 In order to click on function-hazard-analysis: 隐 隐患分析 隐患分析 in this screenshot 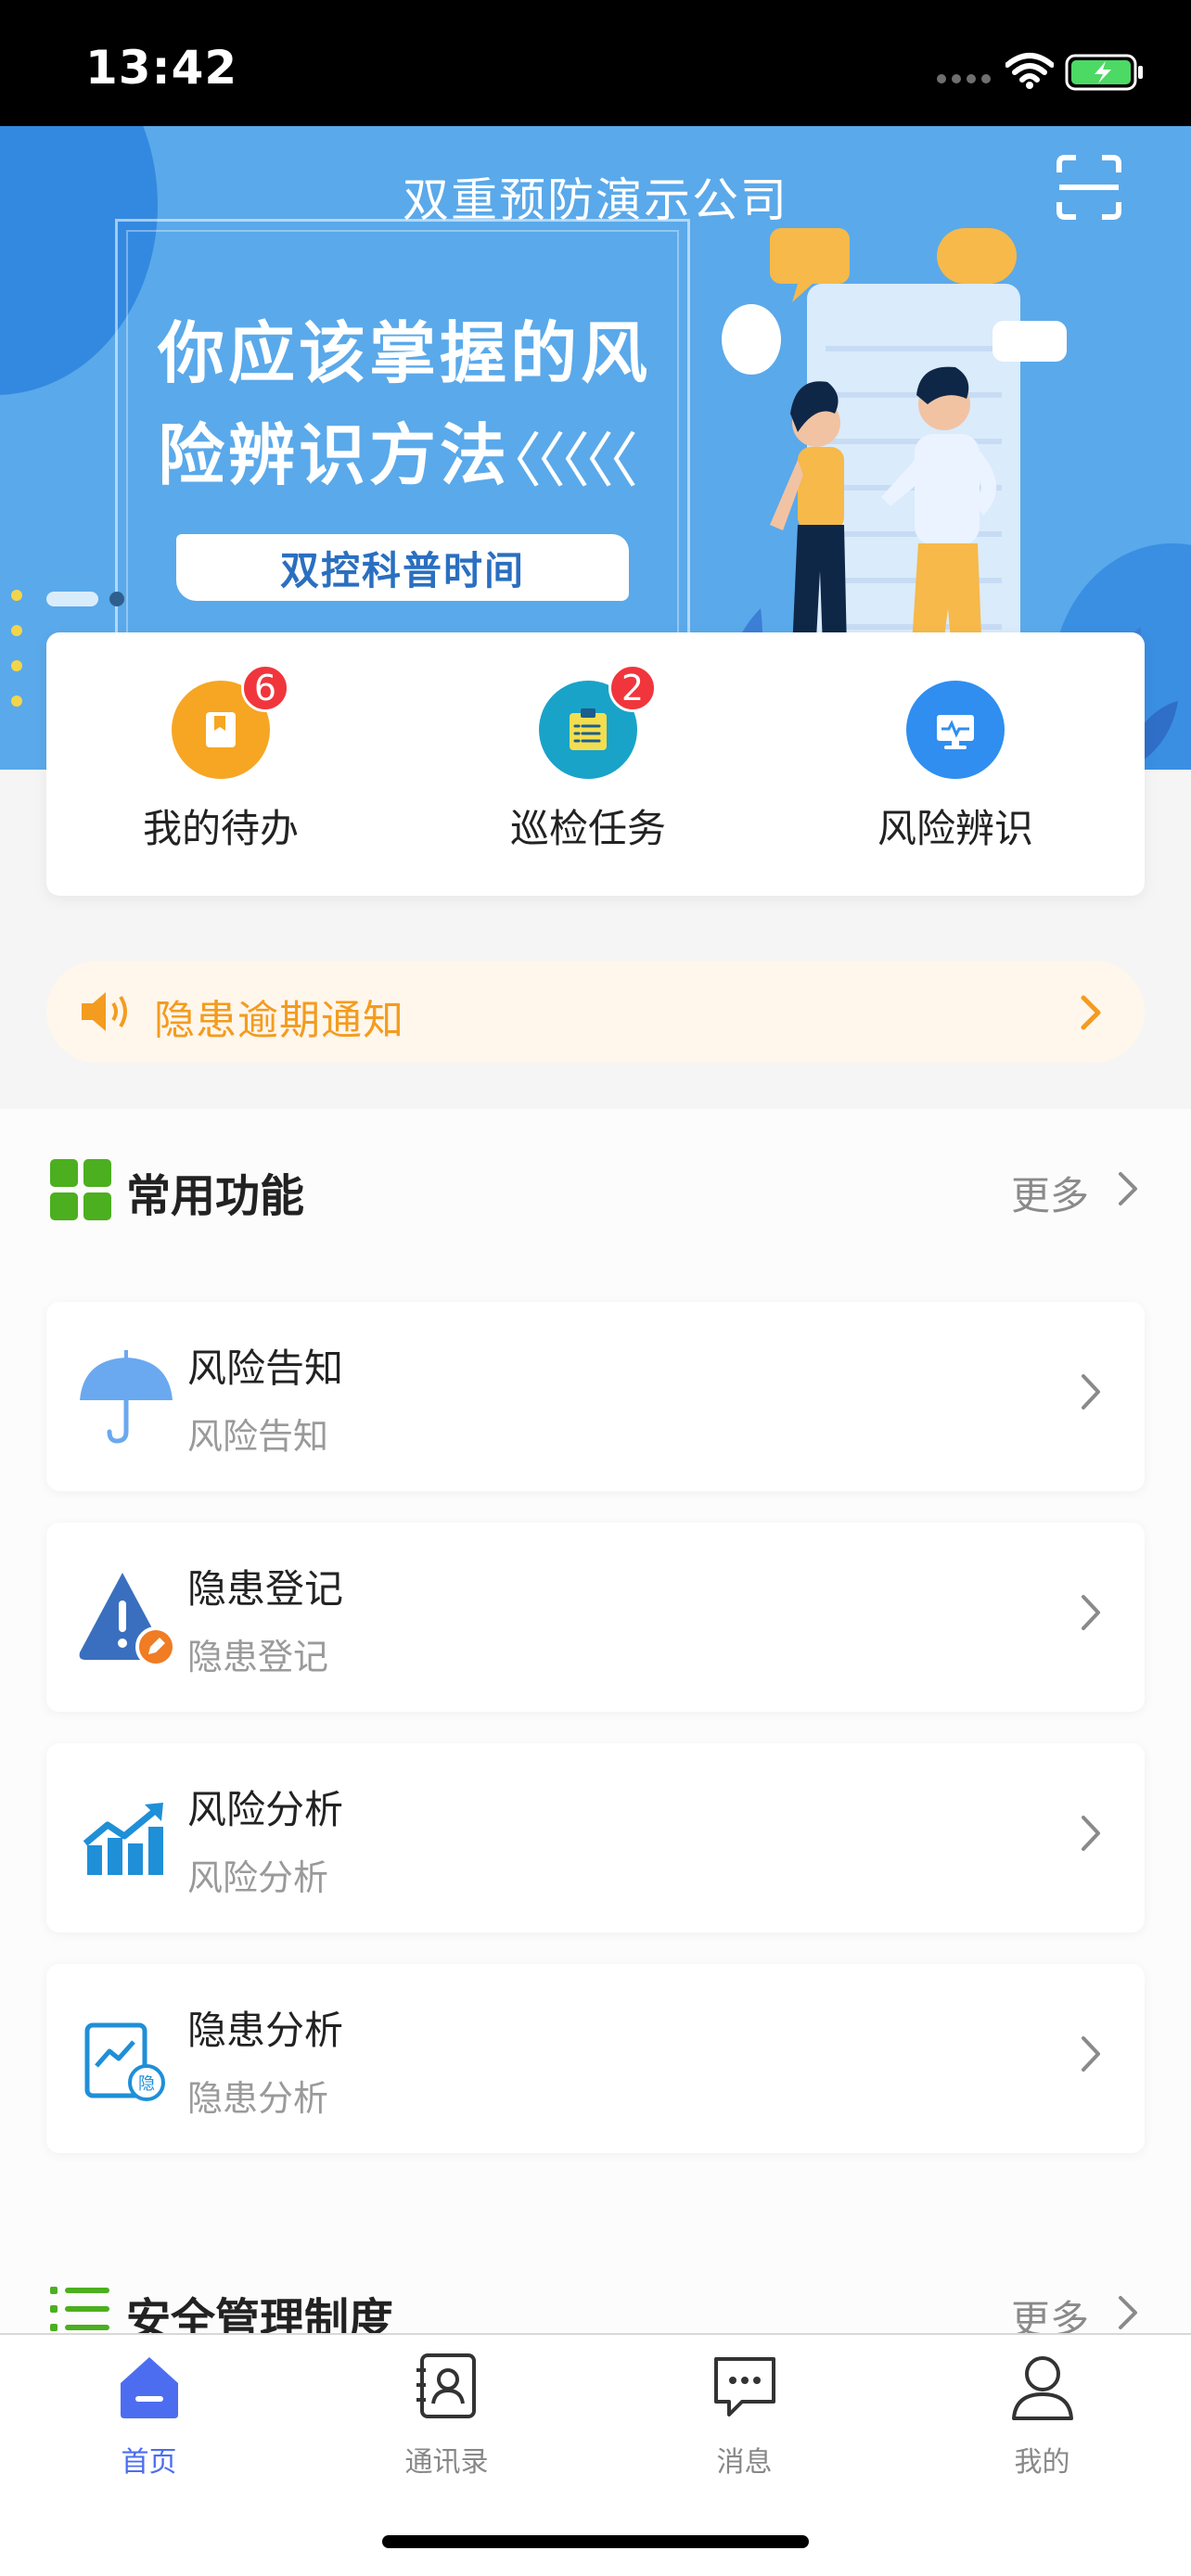, I will do `click(595, 2058)`.